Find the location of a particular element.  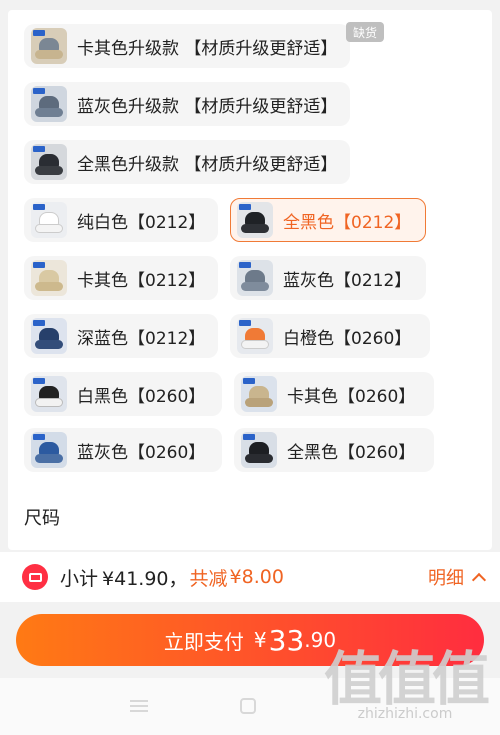

option-label: 全黑色【0212】 is located at coordinates (347, 222).